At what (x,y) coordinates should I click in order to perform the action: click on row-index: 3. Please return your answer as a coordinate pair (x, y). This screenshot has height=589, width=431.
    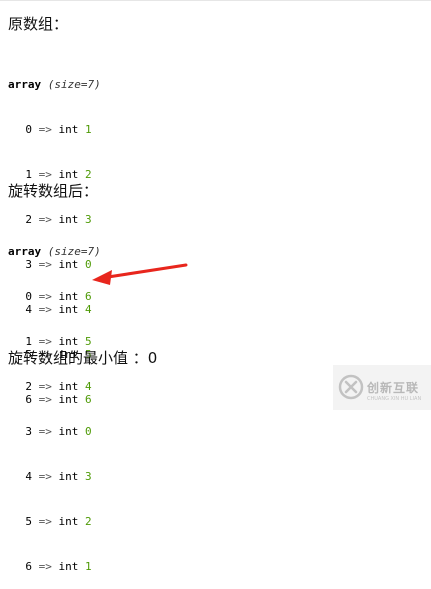
    Looking at the image, I should click on (28, 431).